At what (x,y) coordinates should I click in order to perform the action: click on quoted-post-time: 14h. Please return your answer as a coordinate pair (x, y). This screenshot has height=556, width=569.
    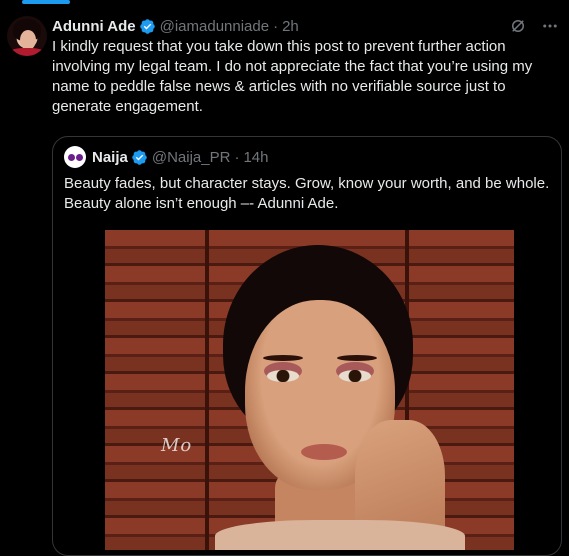
    Looking at the image, I should click on (256, 157).